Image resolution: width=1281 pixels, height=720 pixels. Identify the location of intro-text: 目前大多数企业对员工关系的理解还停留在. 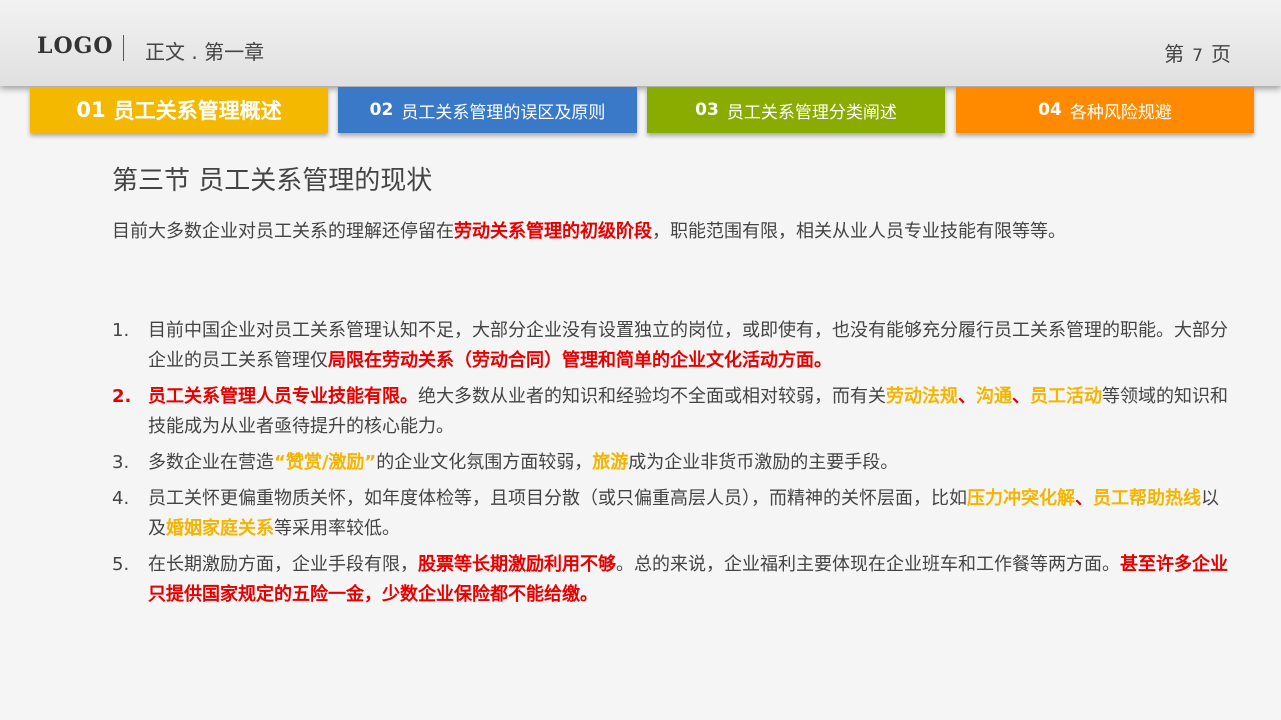
(283, 231).